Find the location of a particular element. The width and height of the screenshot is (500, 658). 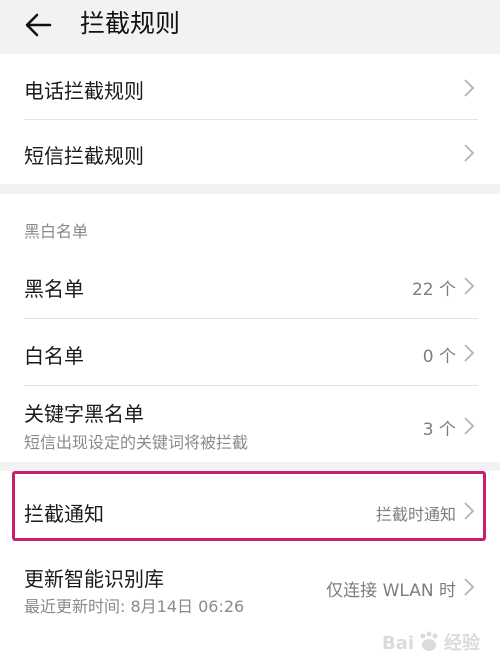

keyword-blacklist-desc: 短信出现设定的关键词将被拦截 is located at coordinates (136, 442).